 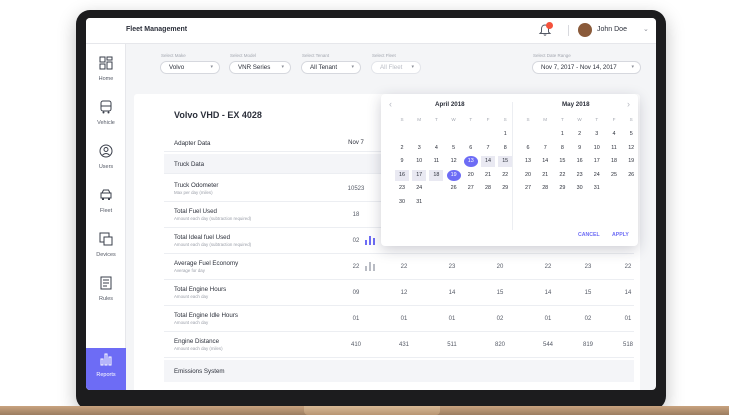 What do you see at coordinates (628, 104) in the screenshot?
I see `chevron-right-icon: ›` at bounding box center [628, 104].